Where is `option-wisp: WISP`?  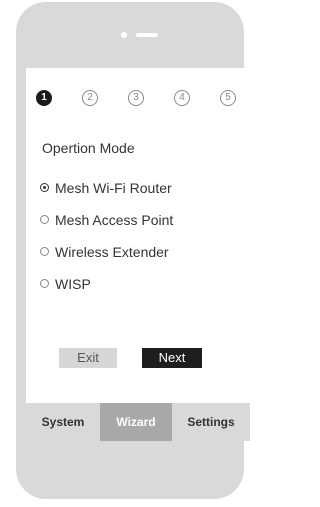 option-wisp: WISP is located at coordinates (140, 284).